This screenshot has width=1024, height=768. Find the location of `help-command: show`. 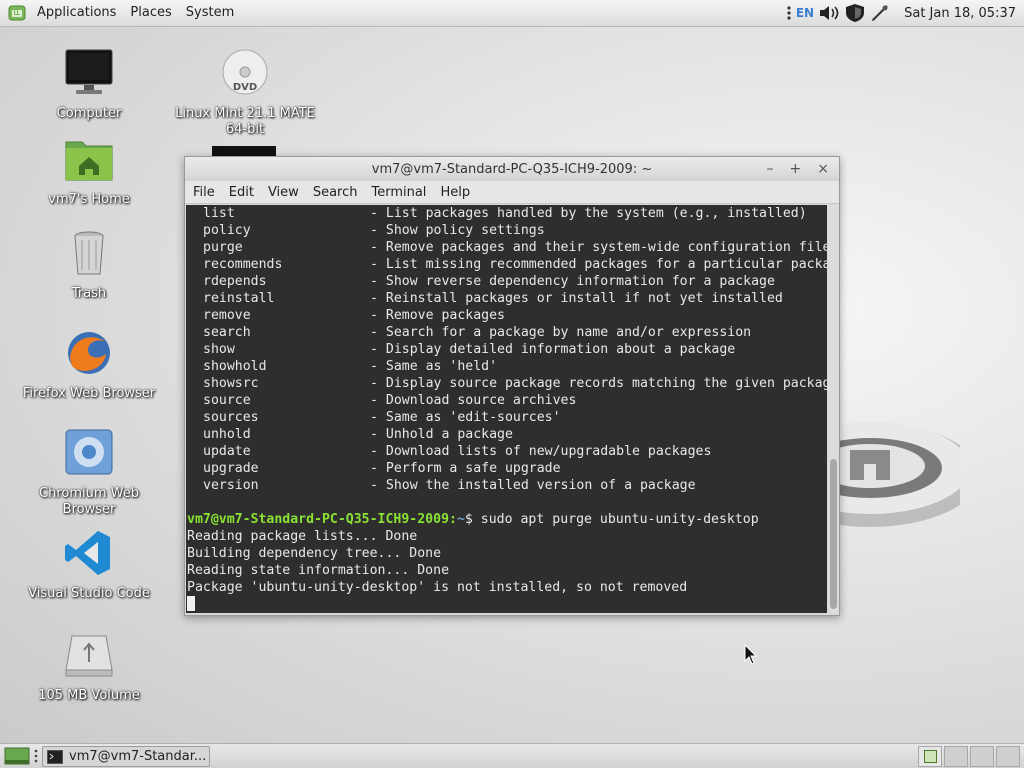

help-command: show is located at coordinates (219, 349).